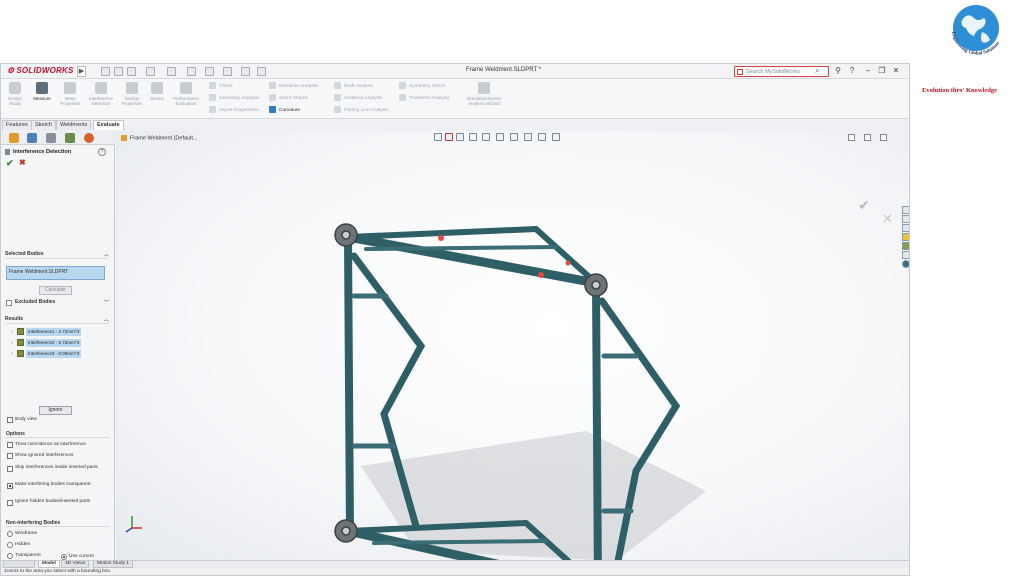 This screenshot has height=576, width=1024. What do you see at coordinates (10, 534) in the screenshot?
I see `wireframe-radio` at bounding box center [10, 534].